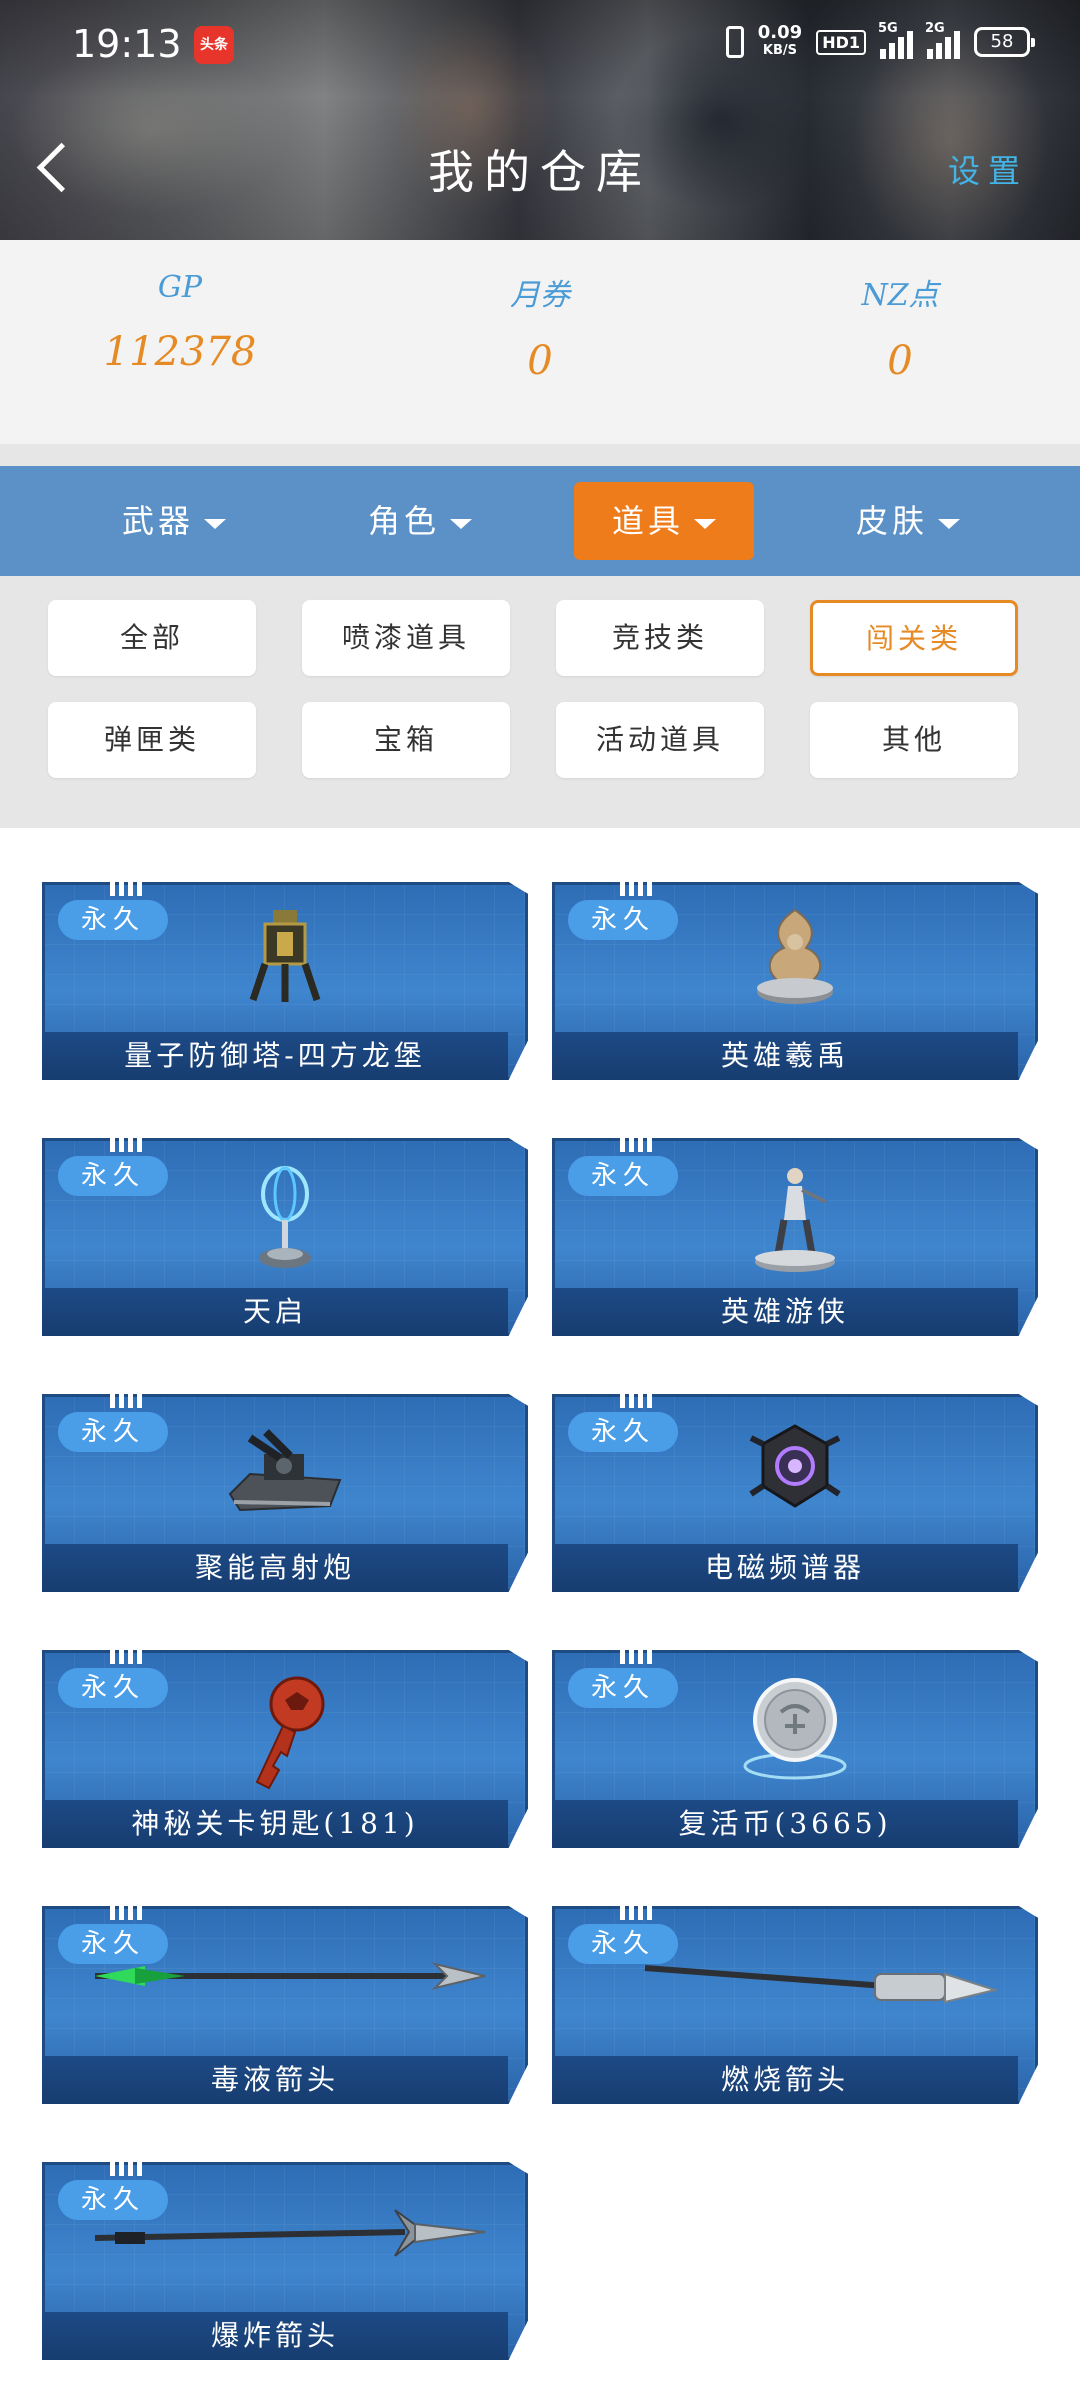 The height and width of the screenshot is (2408, 1080). Describe the element at coordinates (420, 521) in the screenshot. I see `tab-characters: 角色` at that location.